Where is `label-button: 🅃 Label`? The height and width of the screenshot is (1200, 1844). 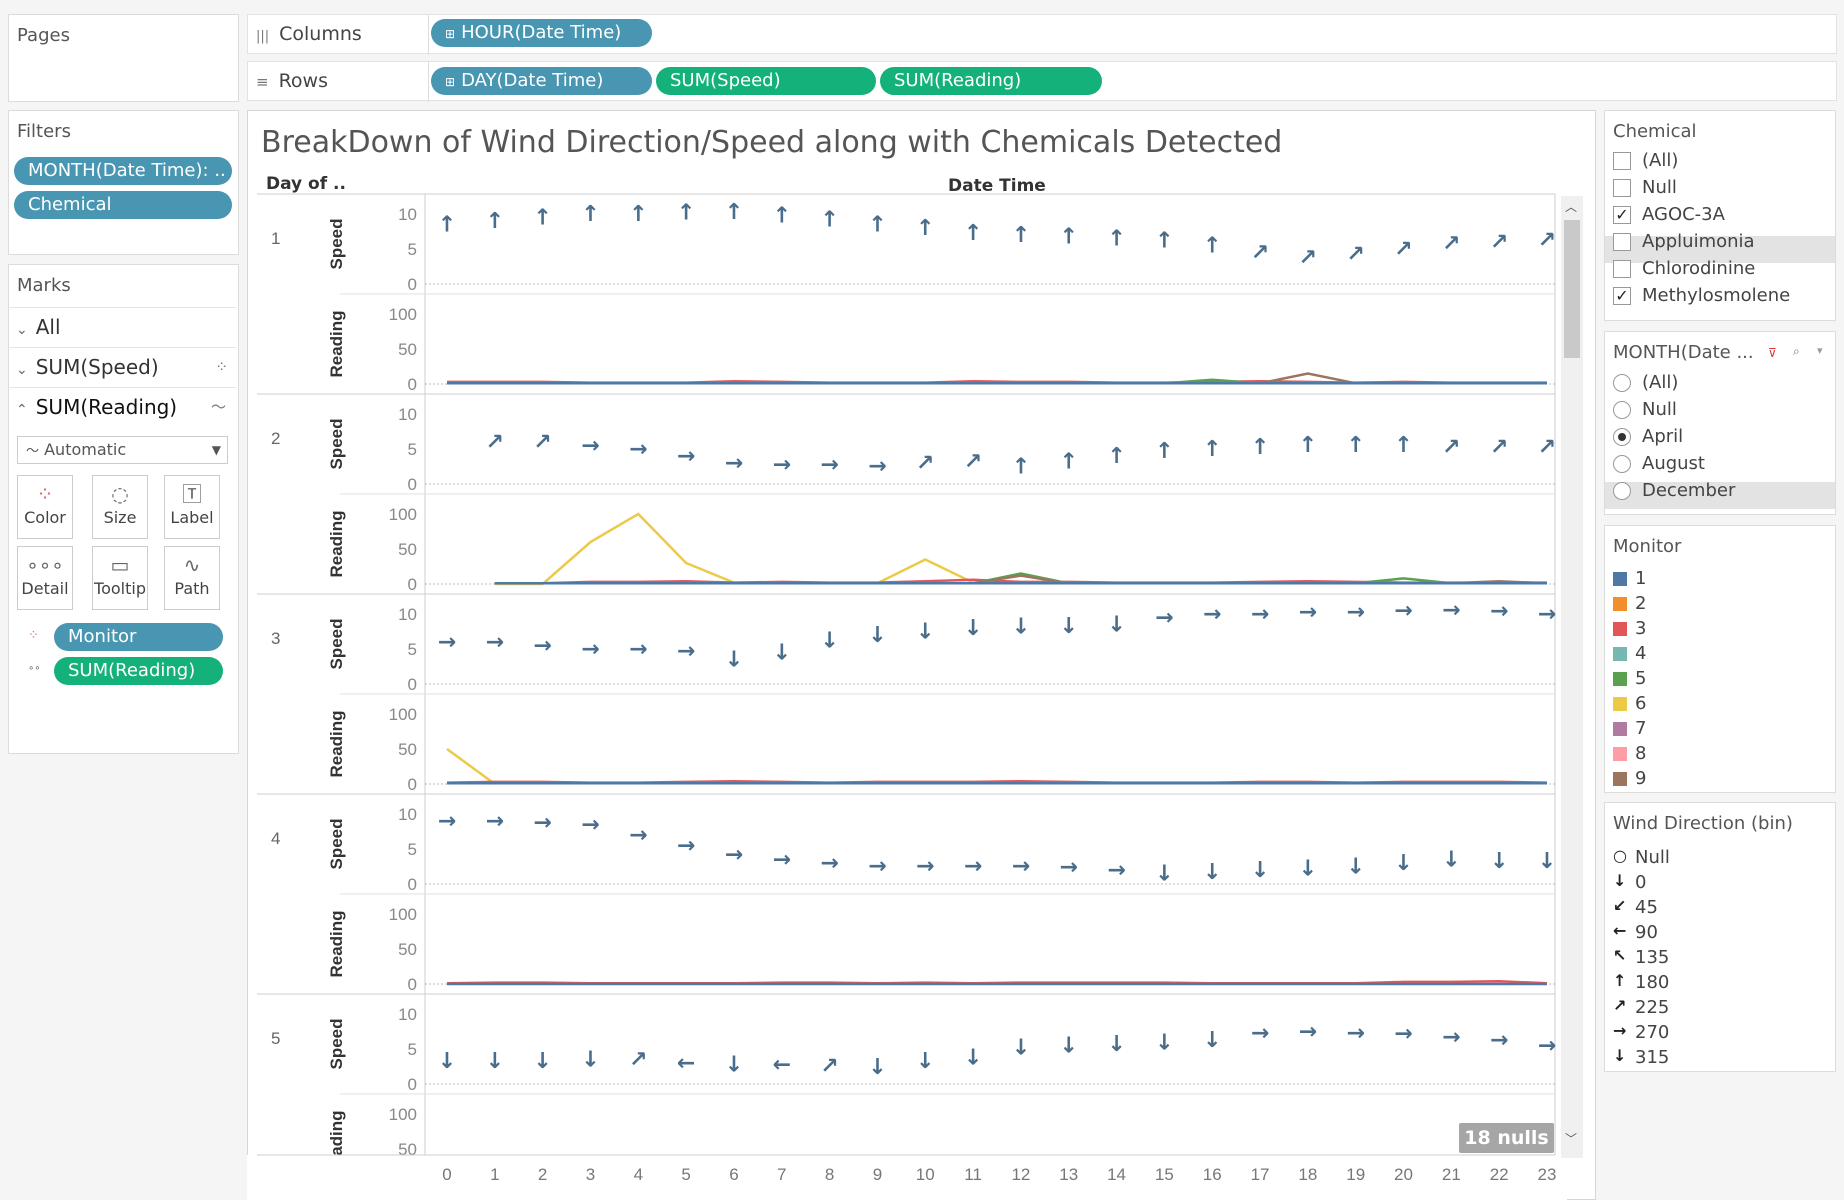
label-button: 🅃 Label is located at coordinates (192, 507).